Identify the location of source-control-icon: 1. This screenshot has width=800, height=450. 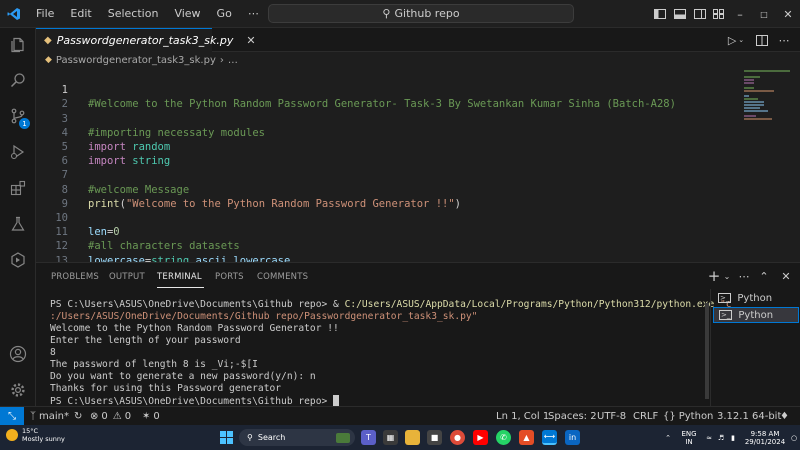
(18, 116).